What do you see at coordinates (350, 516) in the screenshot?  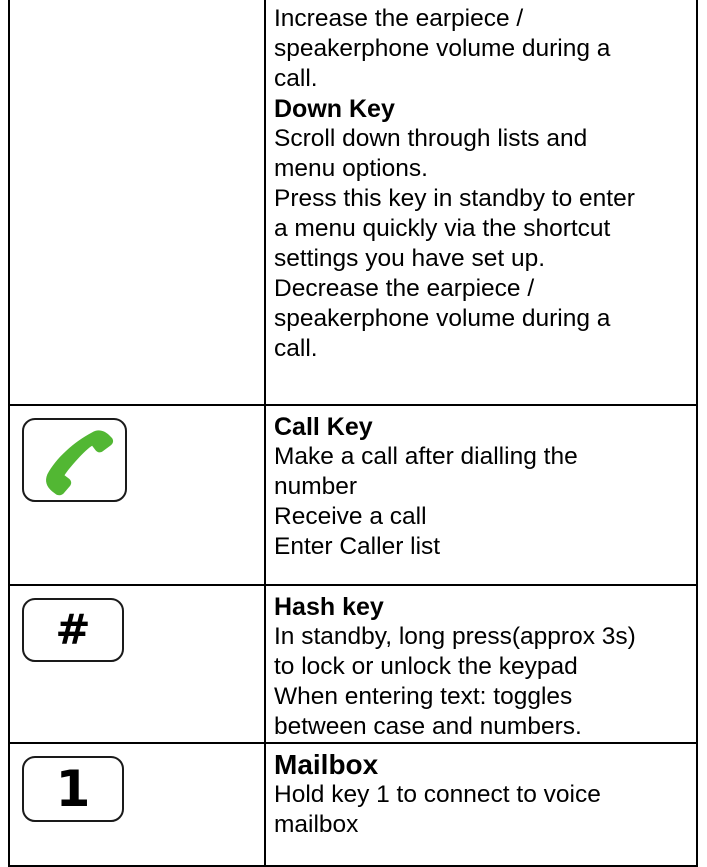 I see `description-line: Receive a call` at bounding box center [350, 516].